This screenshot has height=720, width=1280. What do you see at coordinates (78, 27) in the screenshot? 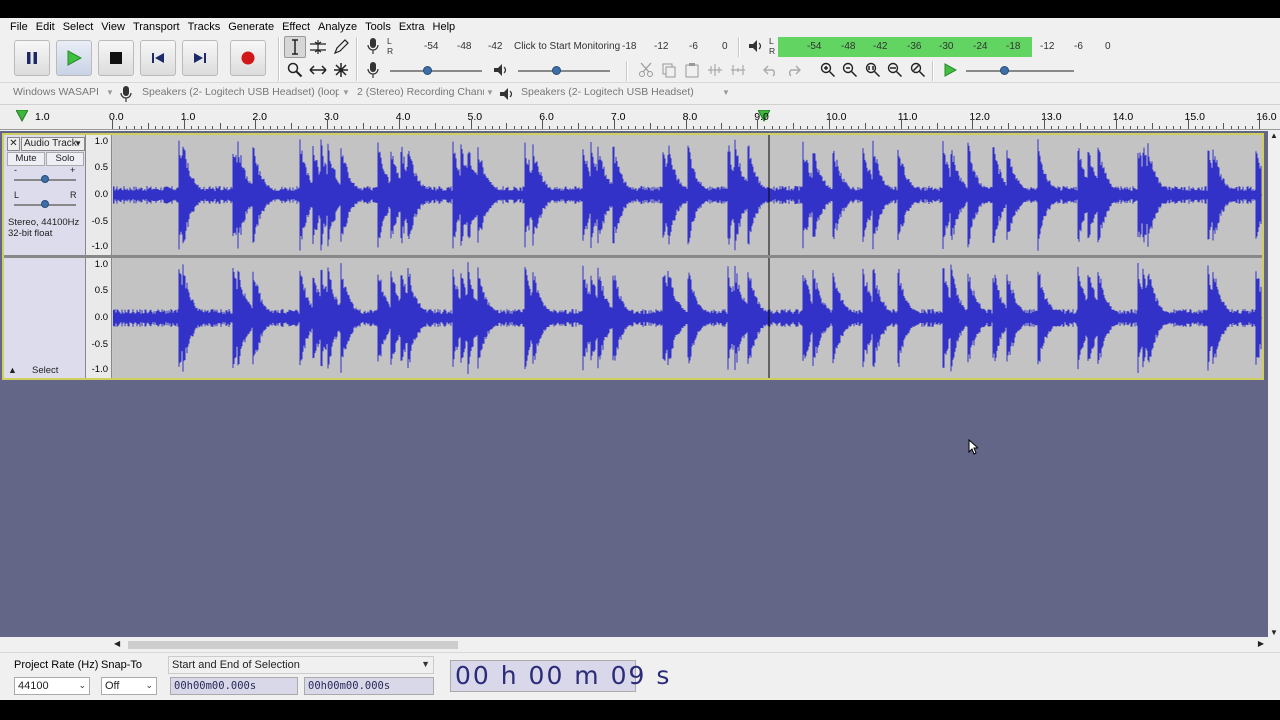
I see `menu-select: Select` at bounding box center [78, 27].